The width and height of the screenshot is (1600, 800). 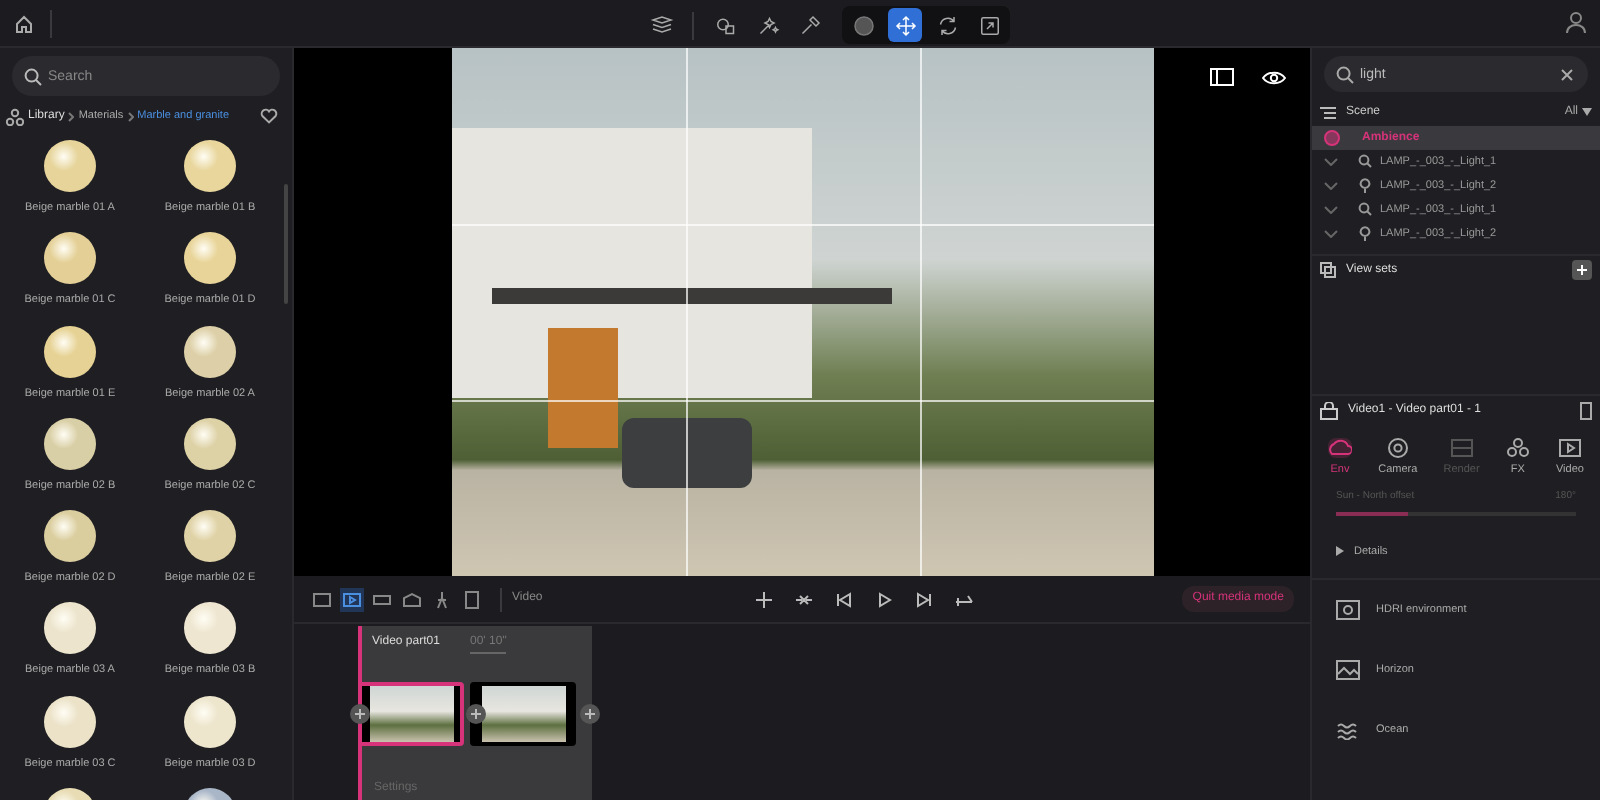 I want to click on move-icon, so click(x=905, y=25).